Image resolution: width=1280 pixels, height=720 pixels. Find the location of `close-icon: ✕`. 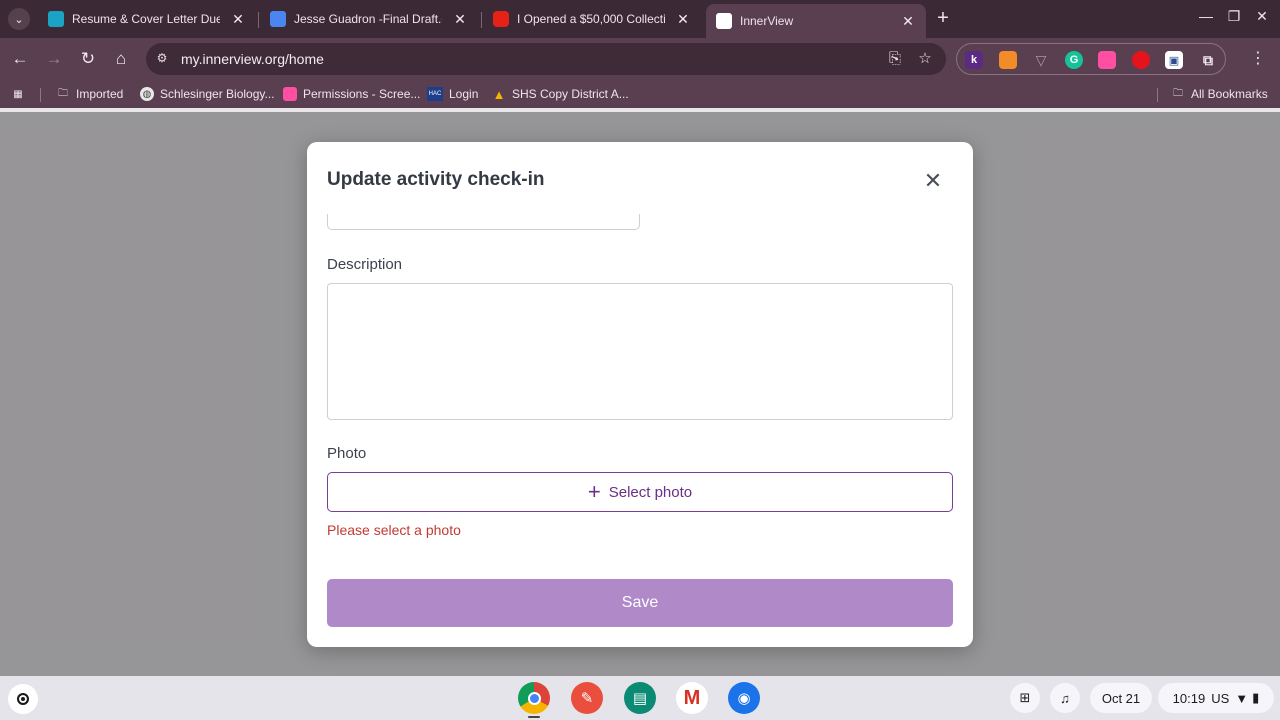

close-icon: ✕ is located at coordinates (933, 182).